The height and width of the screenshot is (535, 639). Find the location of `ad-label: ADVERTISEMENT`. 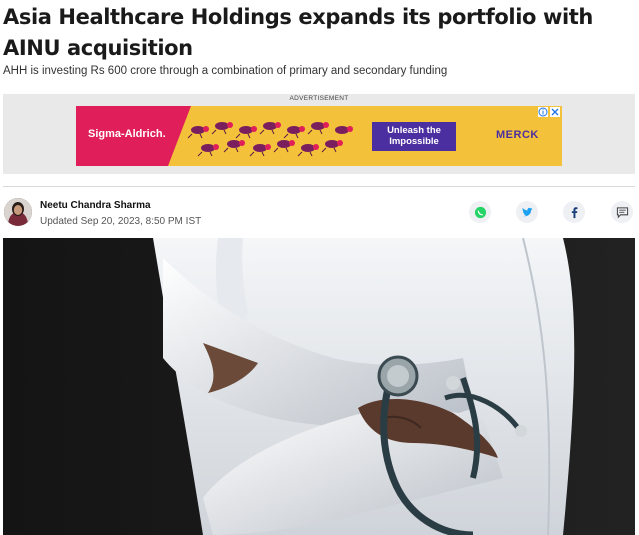

ad-label: ADVERTISEMENT is located at coordinates (319, 98).